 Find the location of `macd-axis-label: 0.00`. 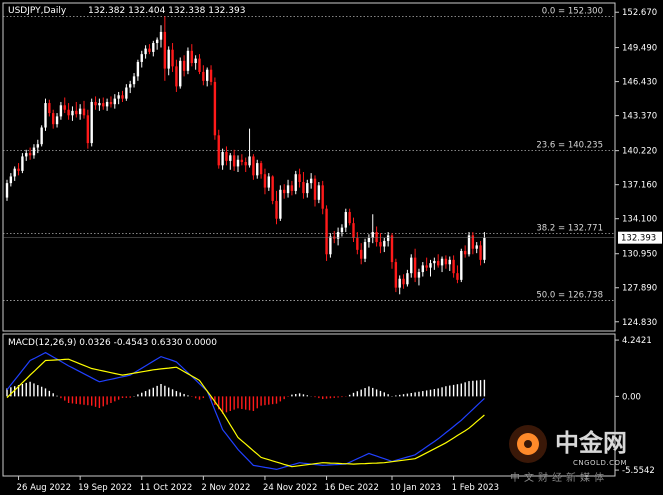

macd-axis-label: 0.00 is located at coordinates (631, 397).